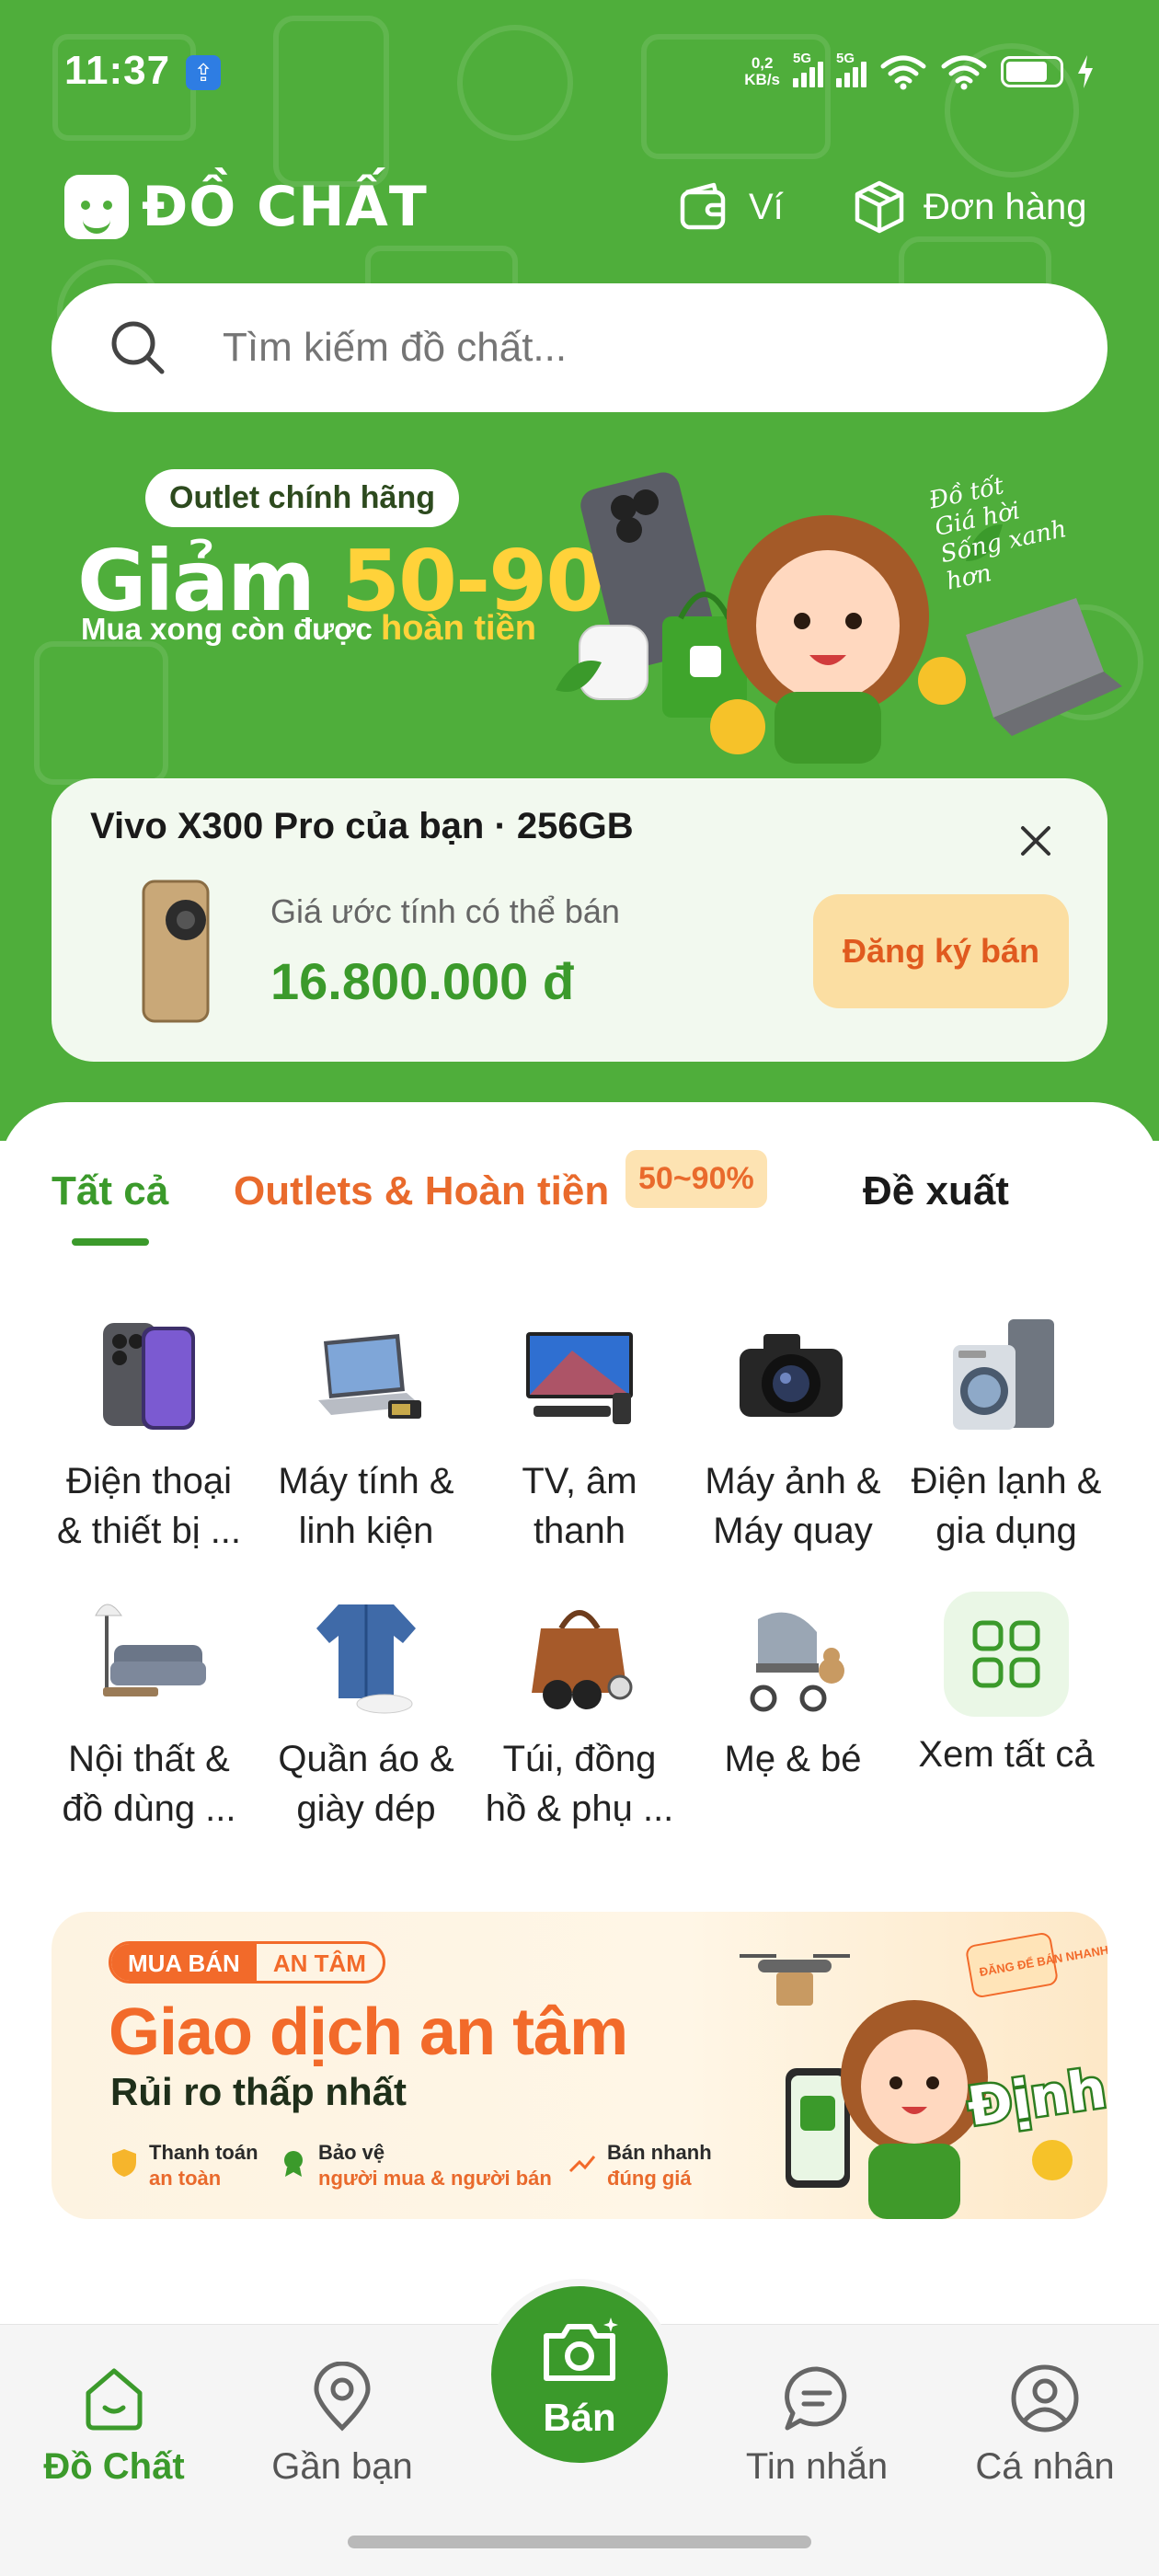 The image size is (1159, 2576). What do you see at coordinates (649, 2178) in the screenshot?
I see `feature-sub: đúng giá` at bounding box center [649, 2178].